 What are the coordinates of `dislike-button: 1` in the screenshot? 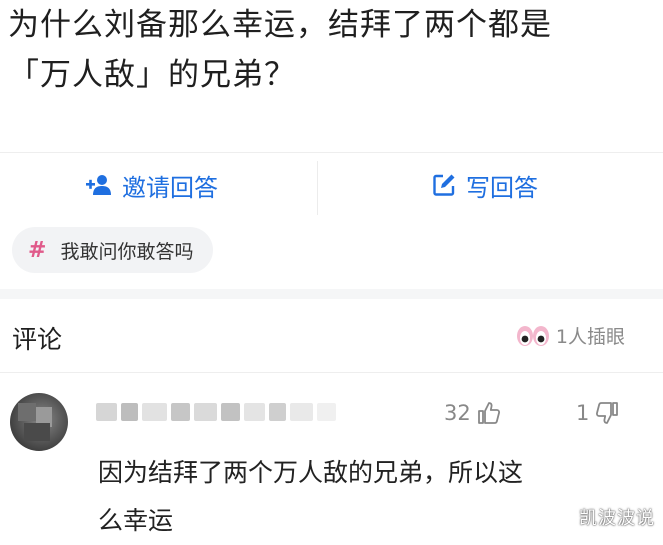 It's located at (597, 413).